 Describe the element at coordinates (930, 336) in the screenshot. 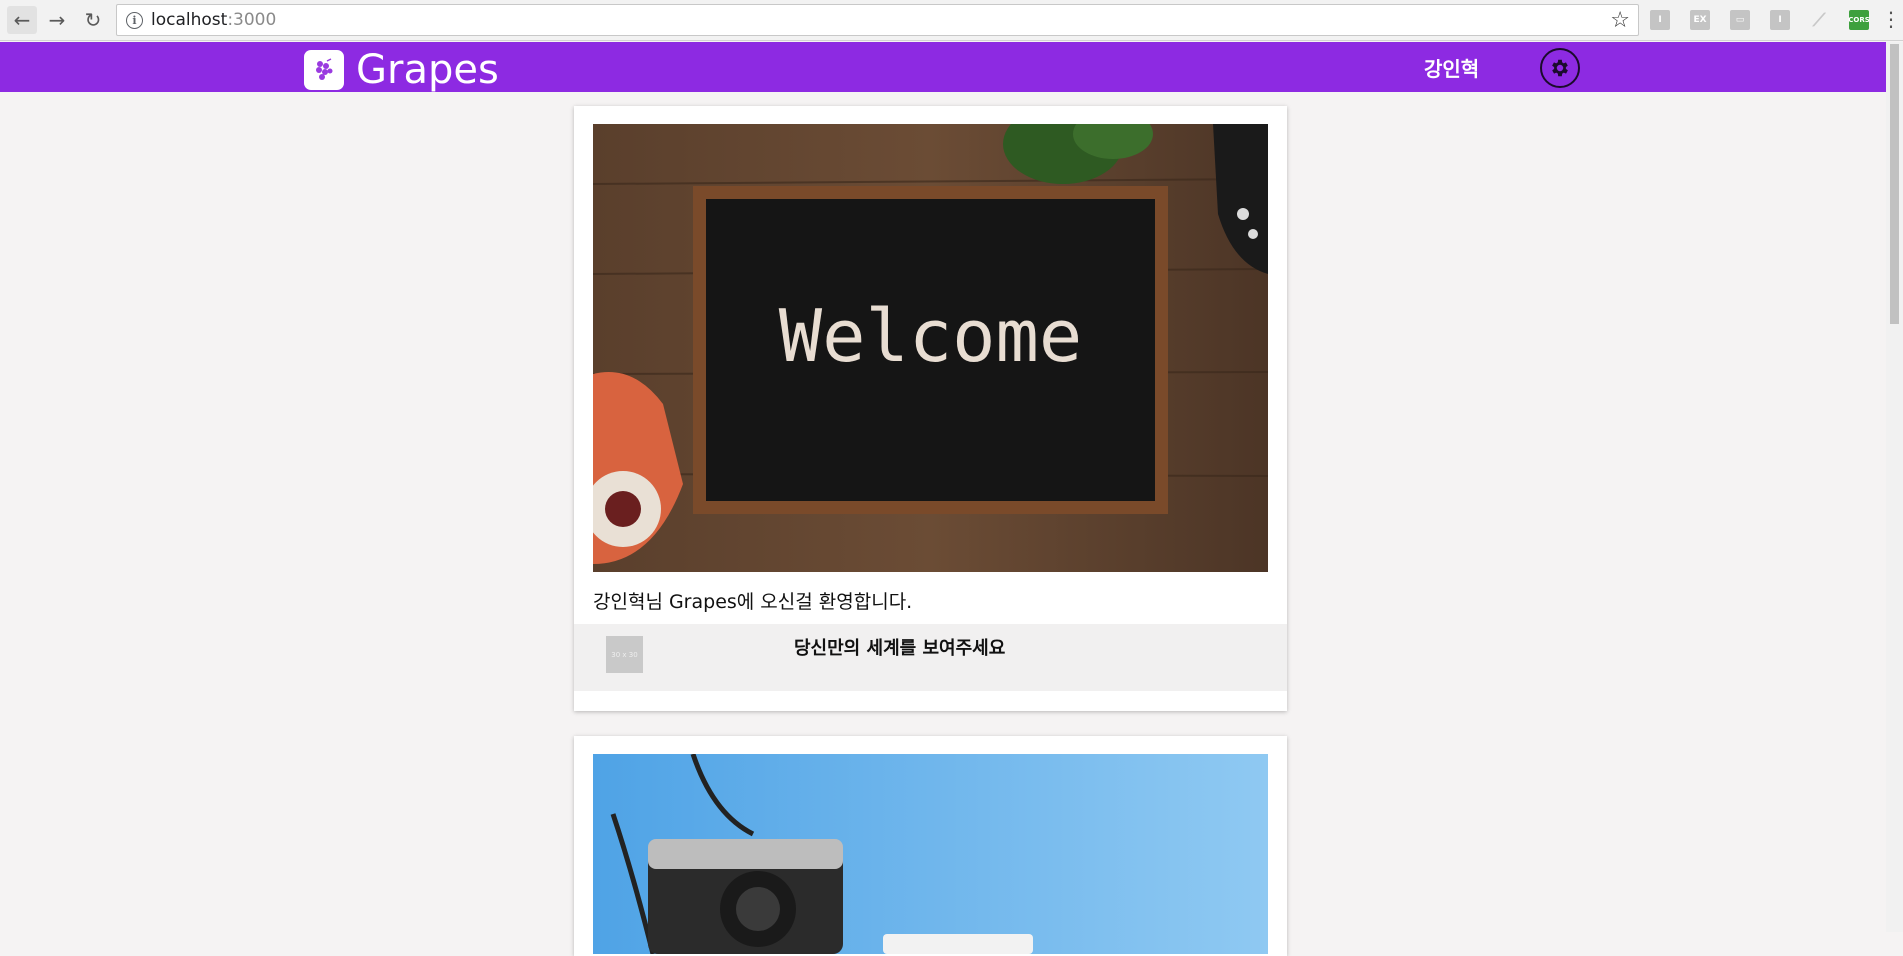

I see `welcome-sign-text: Welcome` at that location.